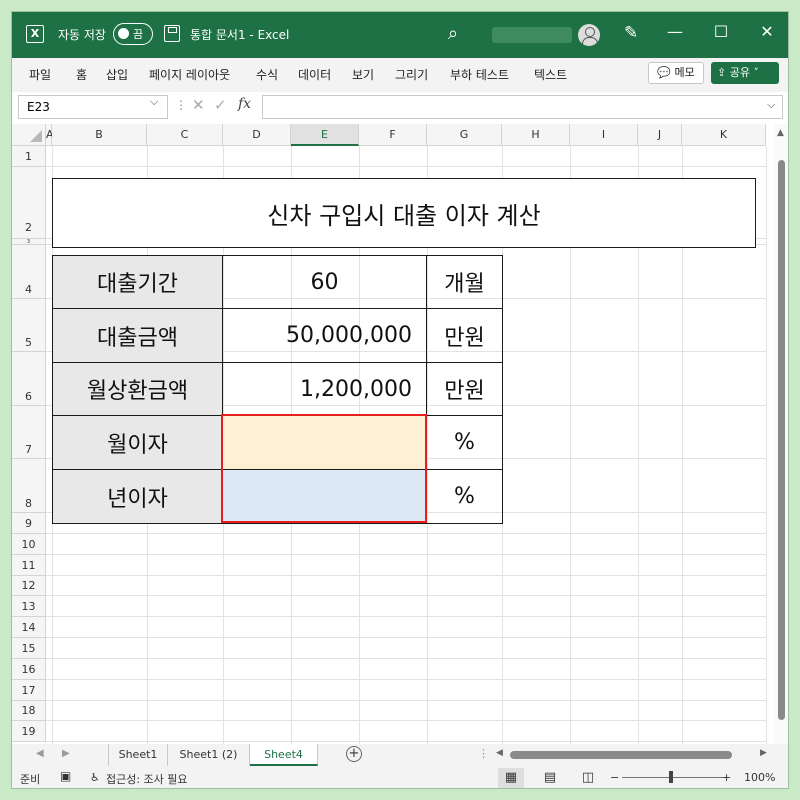 This screenshot has width=800, height=800. What do you see at coordinates (363, 74) in the screenshot?
I see `tab-view: 보기` at bounding box center [363, 74].